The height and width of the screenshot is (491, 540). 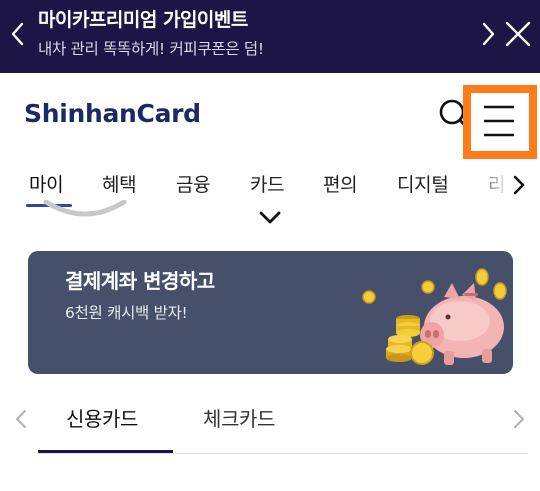 What do you see at coordinates (505, 186) in the screenshot?
I see `nav-scroll-fade` at bounding box center [505, 186].